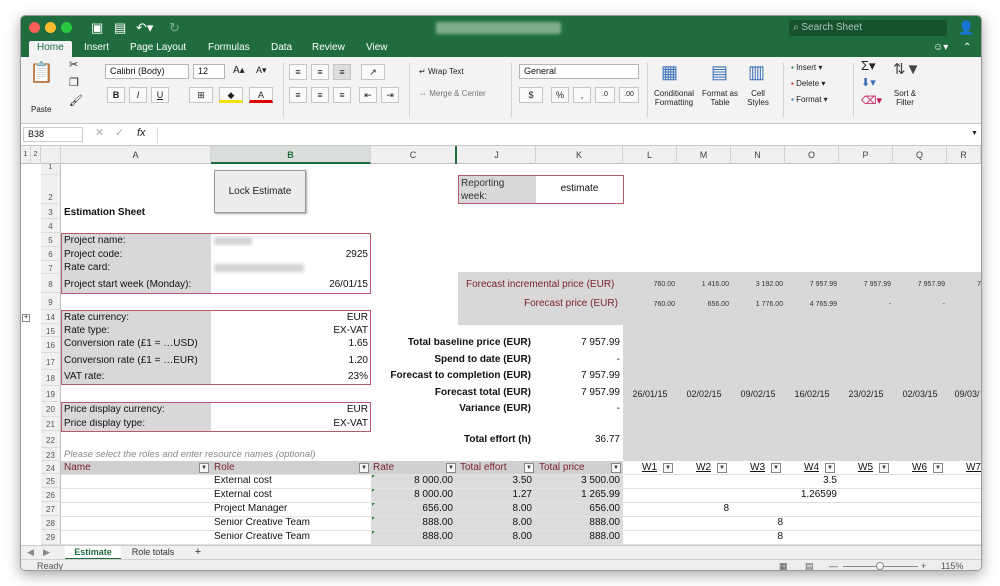 Image resolution: width=1000 pixels, height=586 pixels. I want to click on row-header: 2, so click(51, 189).